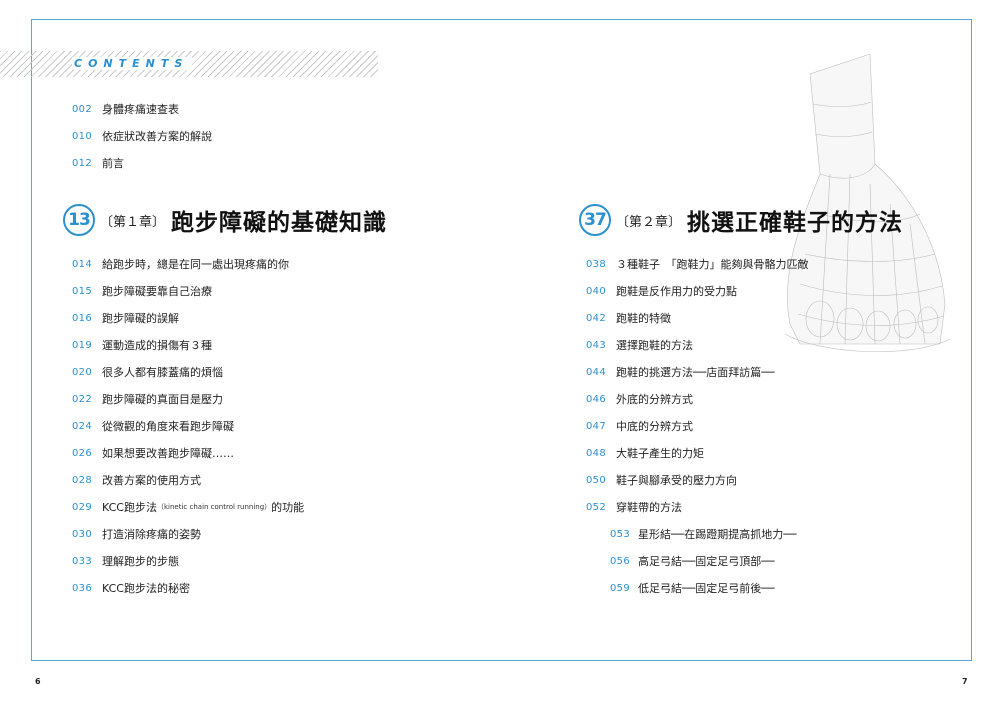 The height and width of the screenshot is (709, 999). What do you see at coordinates (649, 222) in the screenshot?
I see `chapter-tag: 〔第２章〕` at bounding box center [649, 222].